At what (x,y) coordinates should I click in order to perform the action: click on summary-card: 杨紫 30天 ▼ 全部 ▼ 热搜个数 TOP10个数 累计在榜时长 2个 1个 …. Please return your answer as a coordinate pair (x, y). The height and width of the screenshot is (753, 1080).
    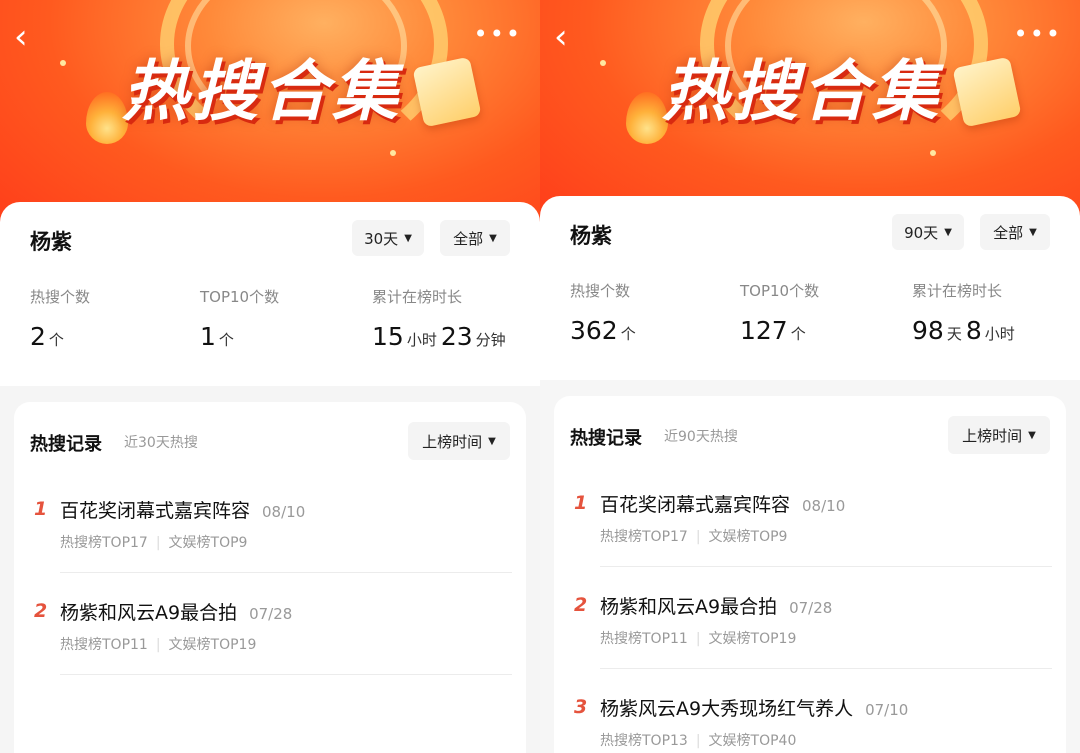
    Looking at the image, I should click on (270, 294).